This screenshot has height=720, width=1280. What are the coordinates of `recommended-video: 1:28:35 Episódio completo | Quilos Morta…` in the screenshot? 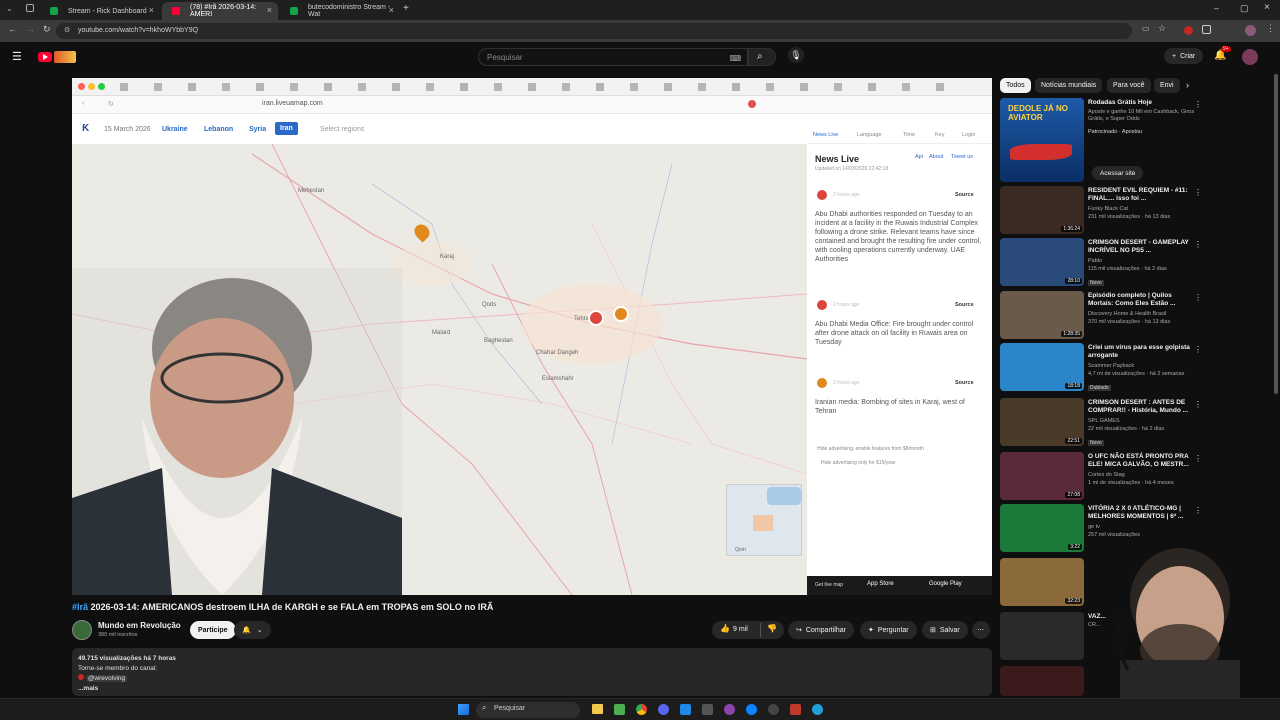 It's located at (1101, 317).